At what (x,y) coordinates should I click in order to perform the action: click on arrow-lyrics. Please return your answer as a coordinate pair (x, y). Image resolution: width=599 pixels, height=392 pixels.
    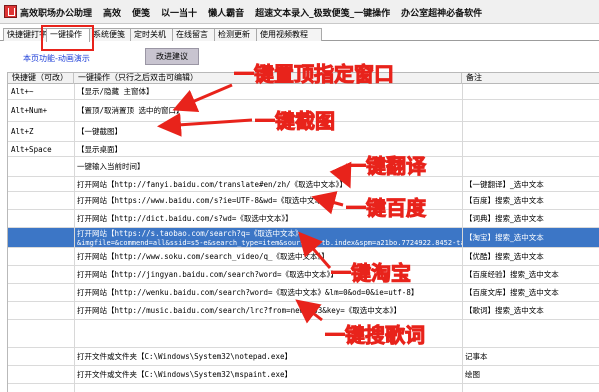
    Looking at the image, I should click on (309, 311).